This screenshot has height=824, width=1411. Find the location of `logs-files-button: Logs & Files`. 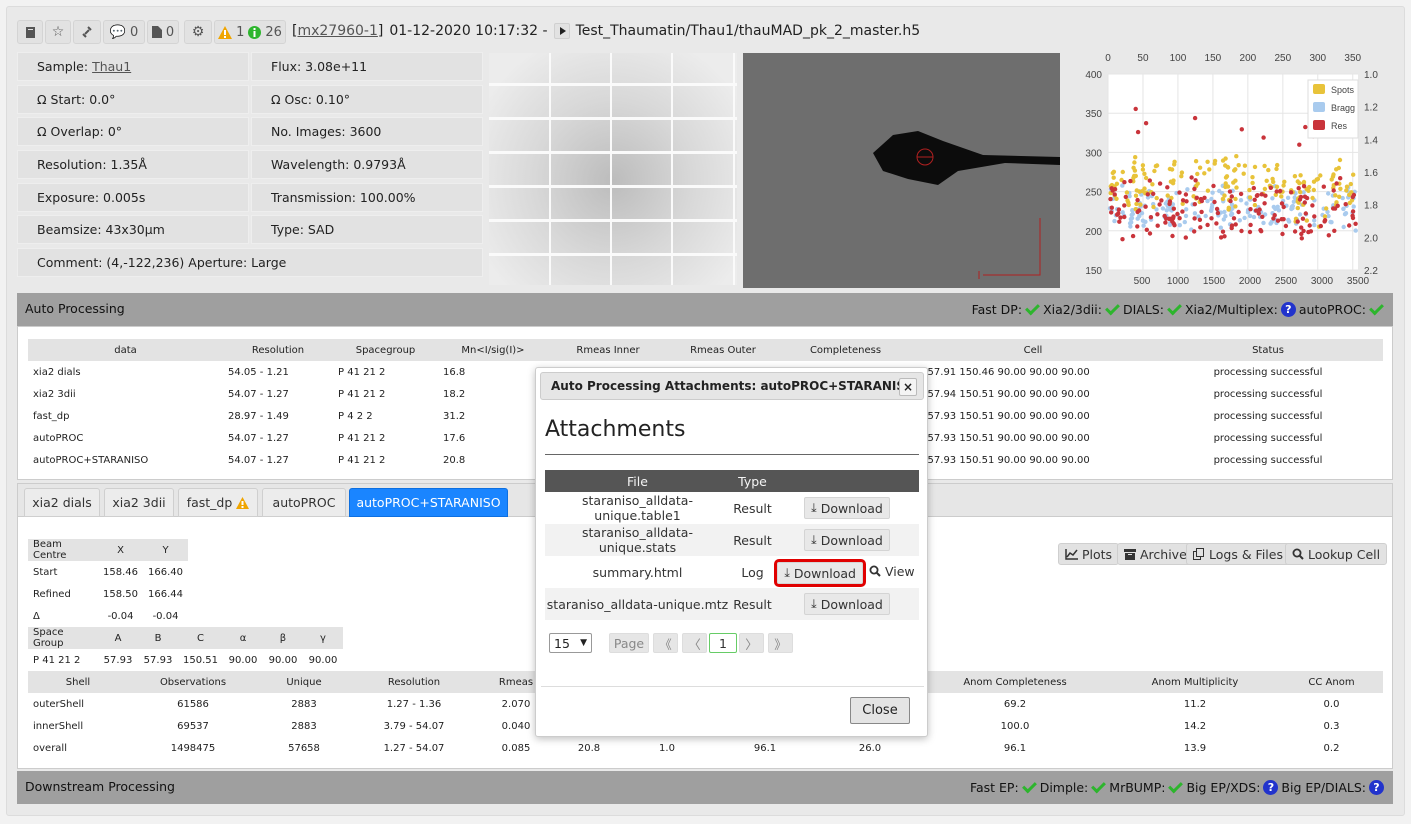

logs-files-button: Logs & Files is located at coordinates (1238, 554).